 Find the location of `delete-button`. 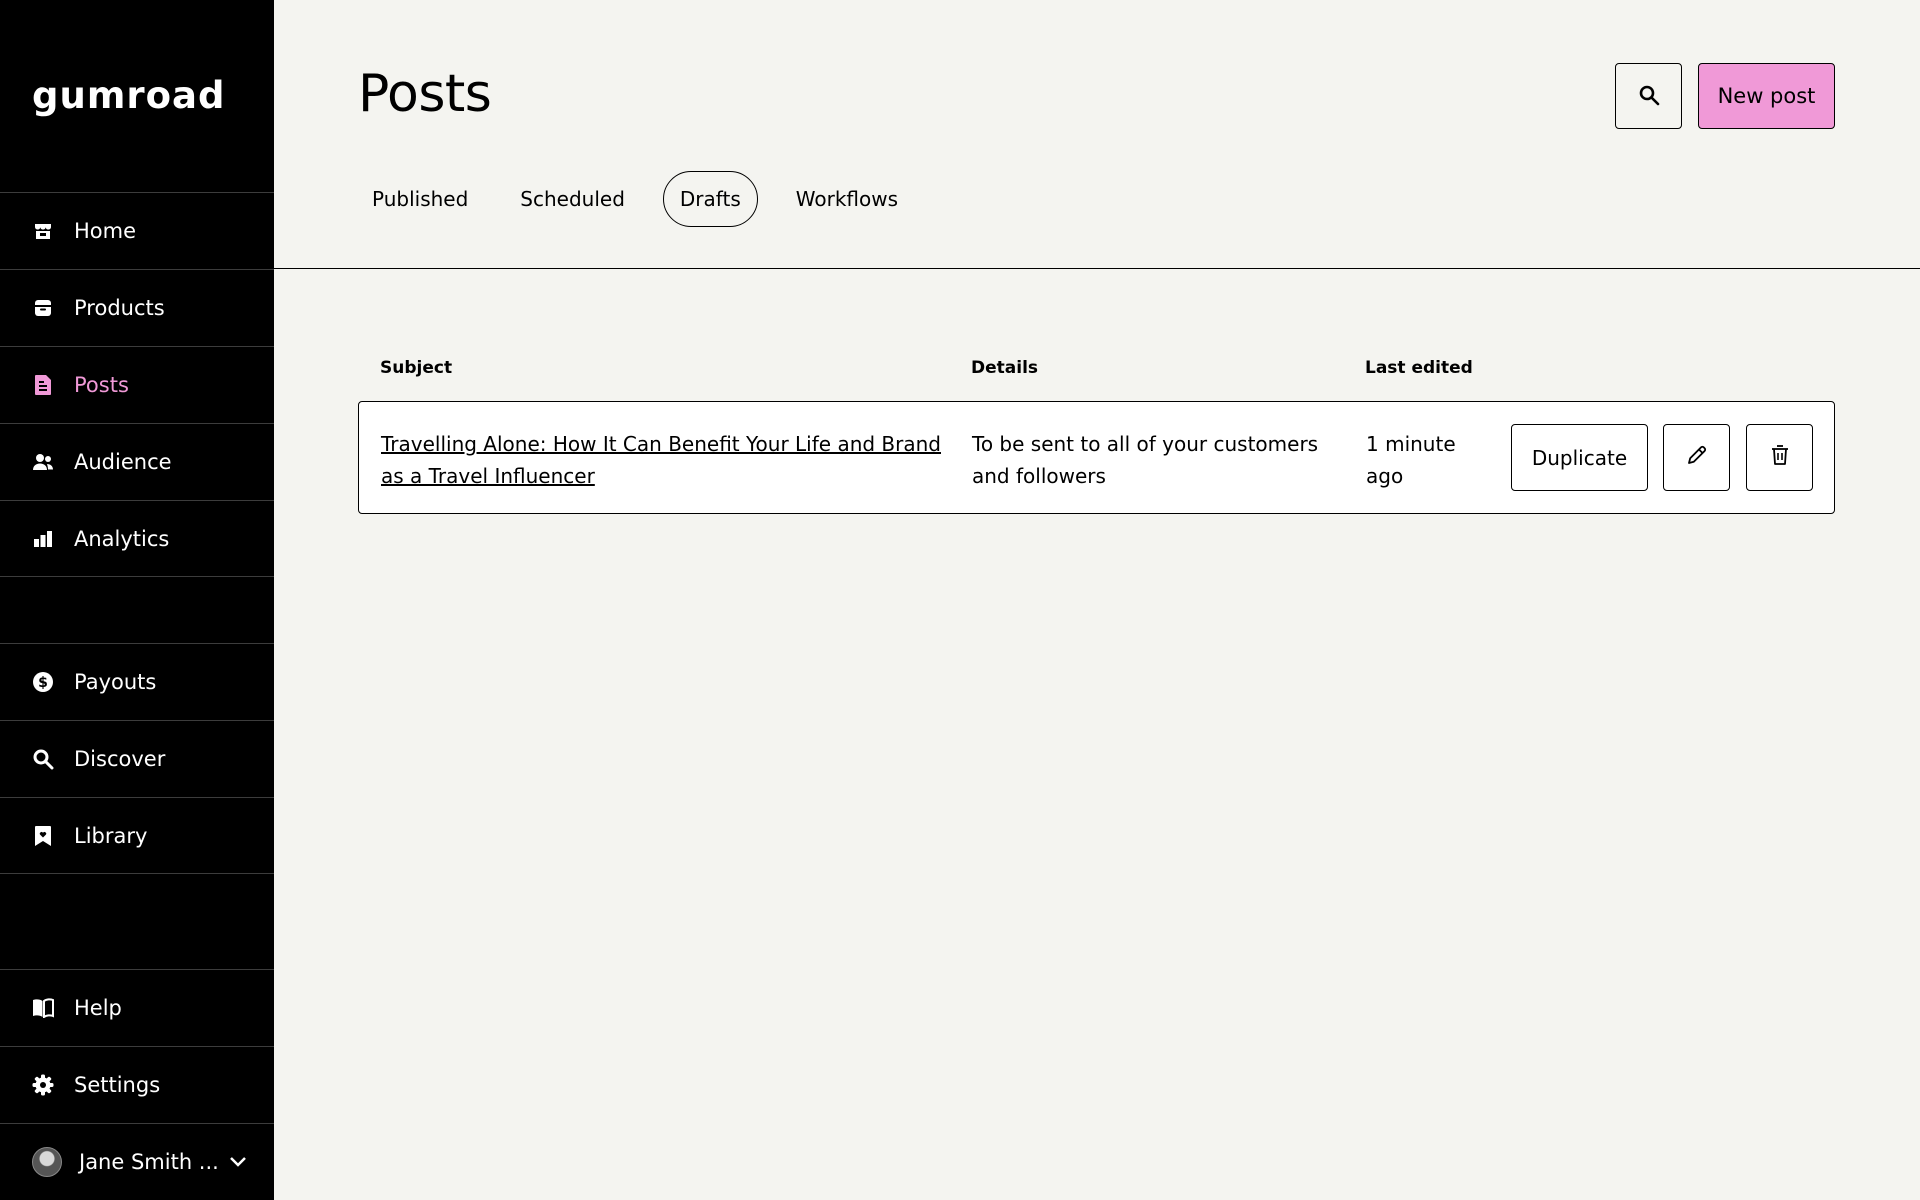

delete-button is located at coordinates (1779, 457).